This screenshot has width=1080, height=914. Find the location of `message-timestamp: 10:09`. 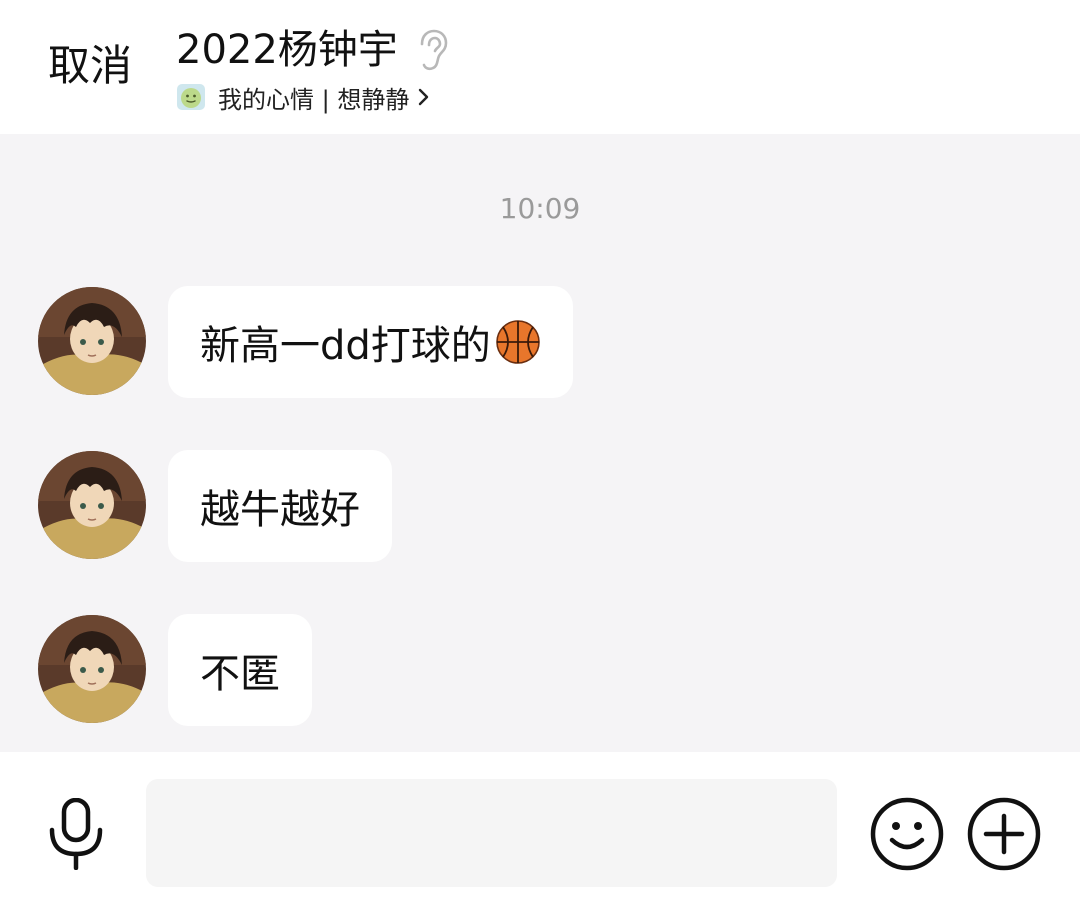

message-timestamp: 10:09 is located at coordinates (540, 208).